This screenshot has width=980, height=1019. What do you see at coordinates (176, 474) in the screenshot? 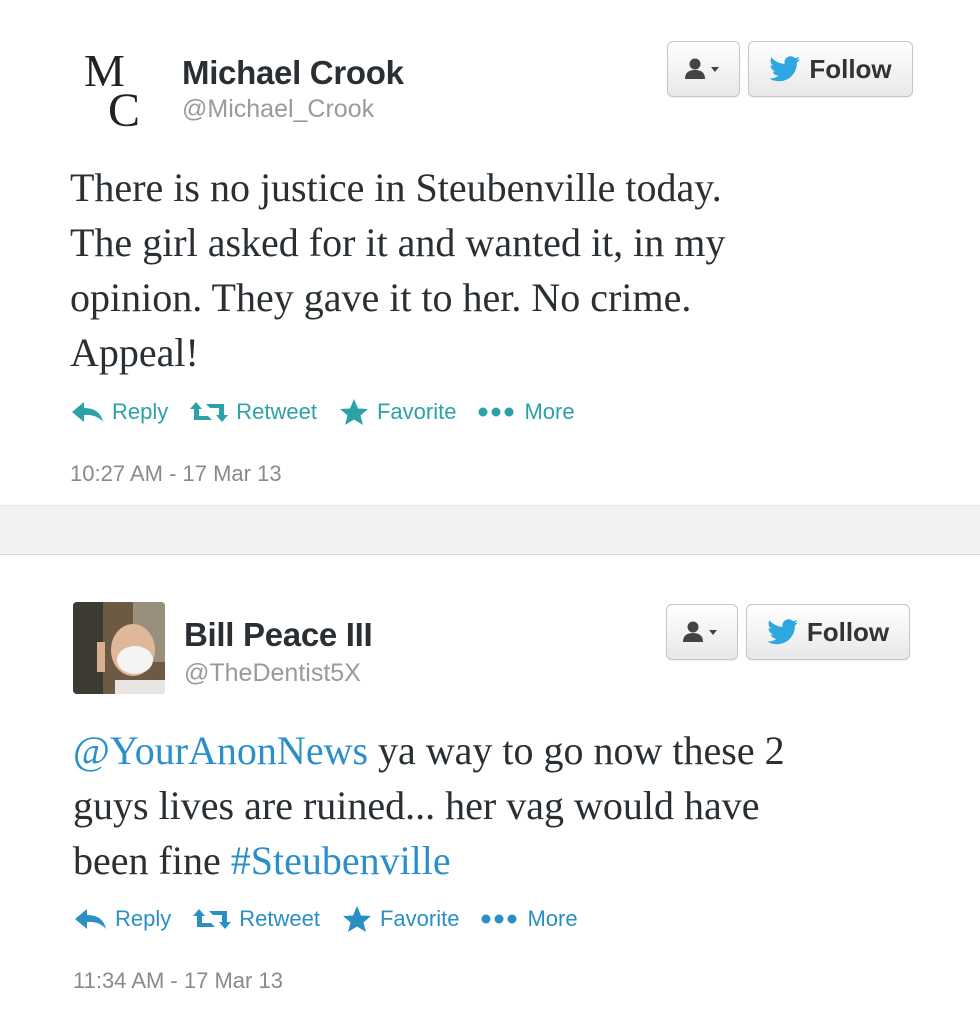
I see `tweet-timestamp: 10:27 AM - 17 Mar 13` at bounding box center [176, 474].